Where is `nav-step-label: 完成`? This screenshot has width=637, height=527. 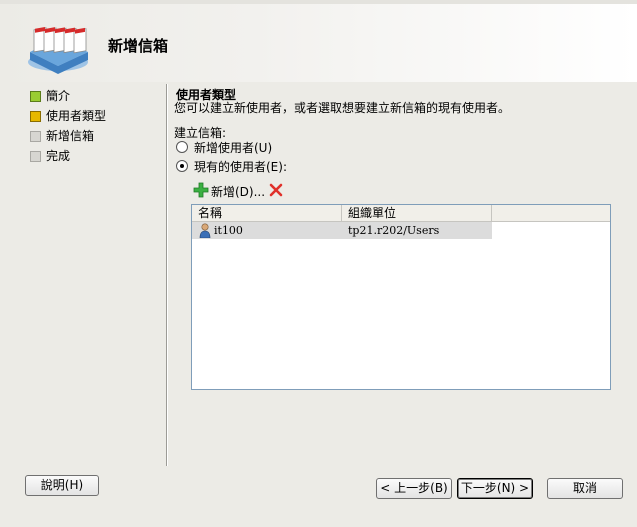 nav-step-label: 完成 is located at coordinates (58, 156).